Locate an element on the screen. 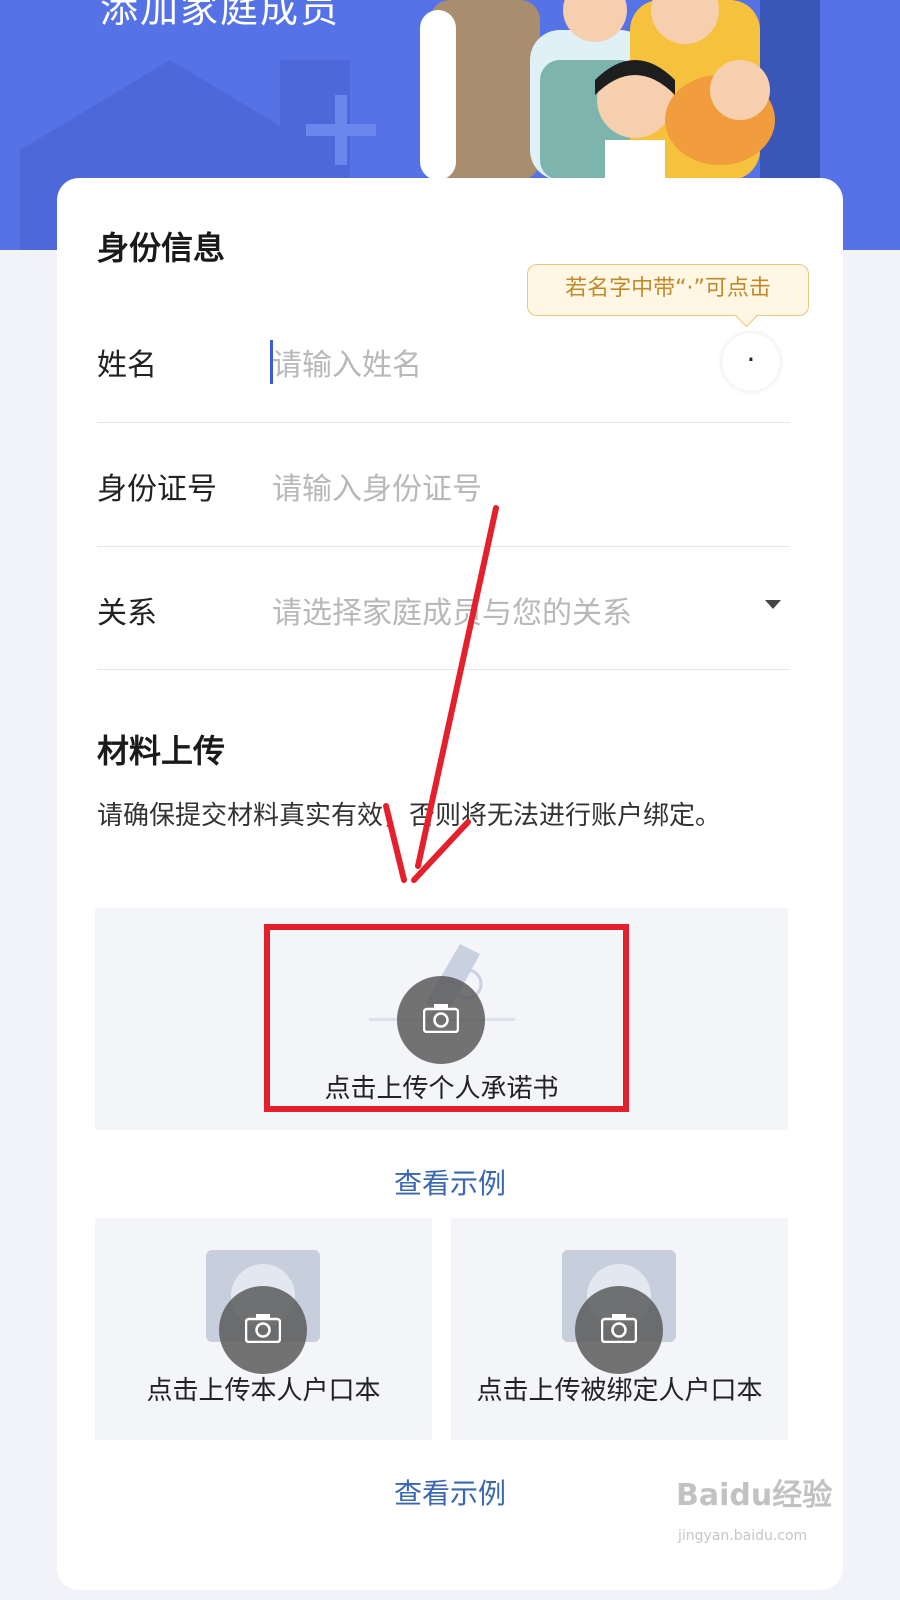 This screenshot has width=900, height=1600. watermark-url: jingyan.baidu.com is located at coordinates (743, 1536).